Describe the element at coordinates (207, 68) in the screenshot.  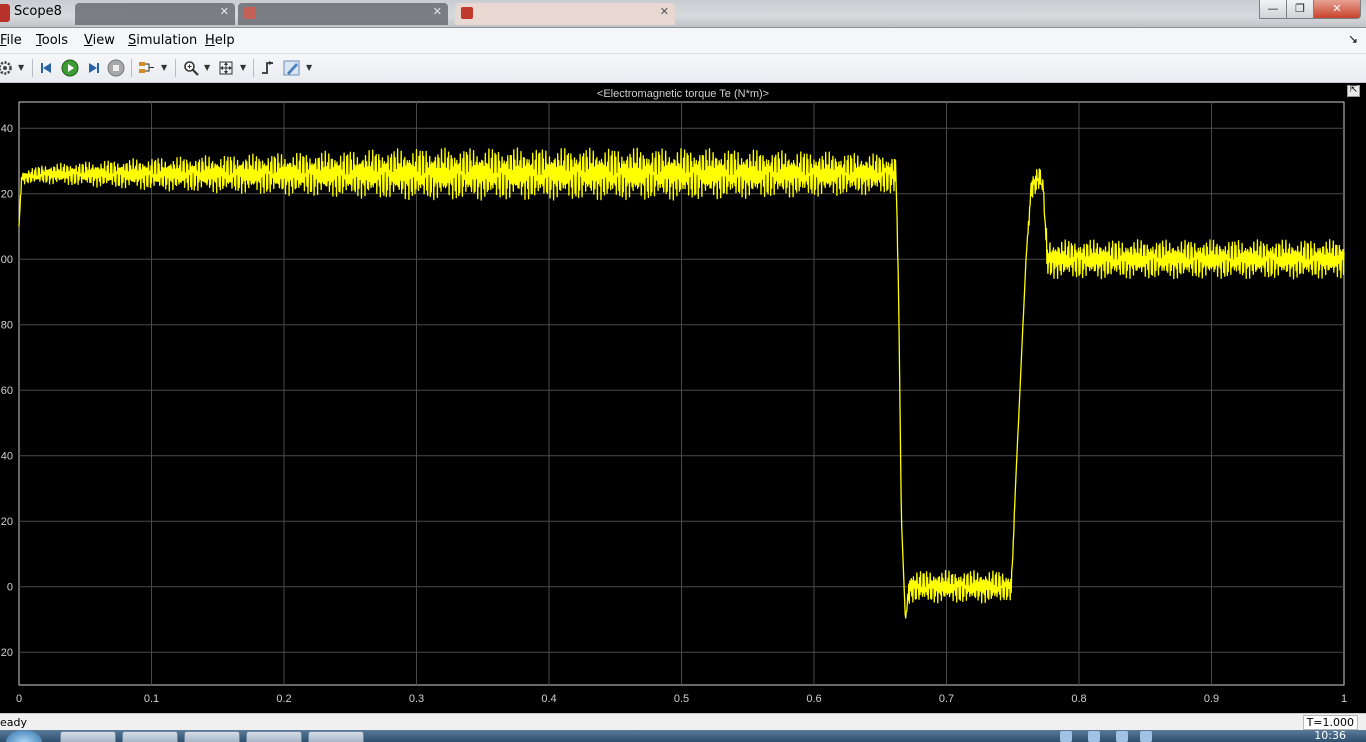
I see `zoom-dropdown-icon: ▼` at that location.